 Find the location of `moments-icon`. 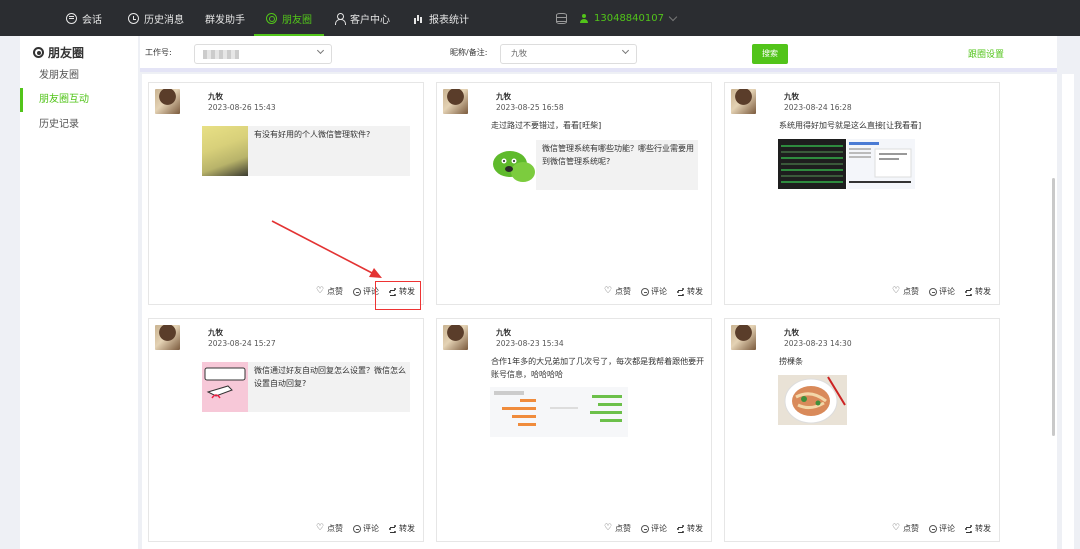

moments-icon is located at coordinates (271, 18).